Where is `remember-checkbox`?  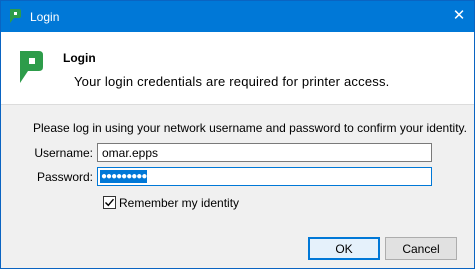
remember-checkbox is located at coordinates (109, 202).